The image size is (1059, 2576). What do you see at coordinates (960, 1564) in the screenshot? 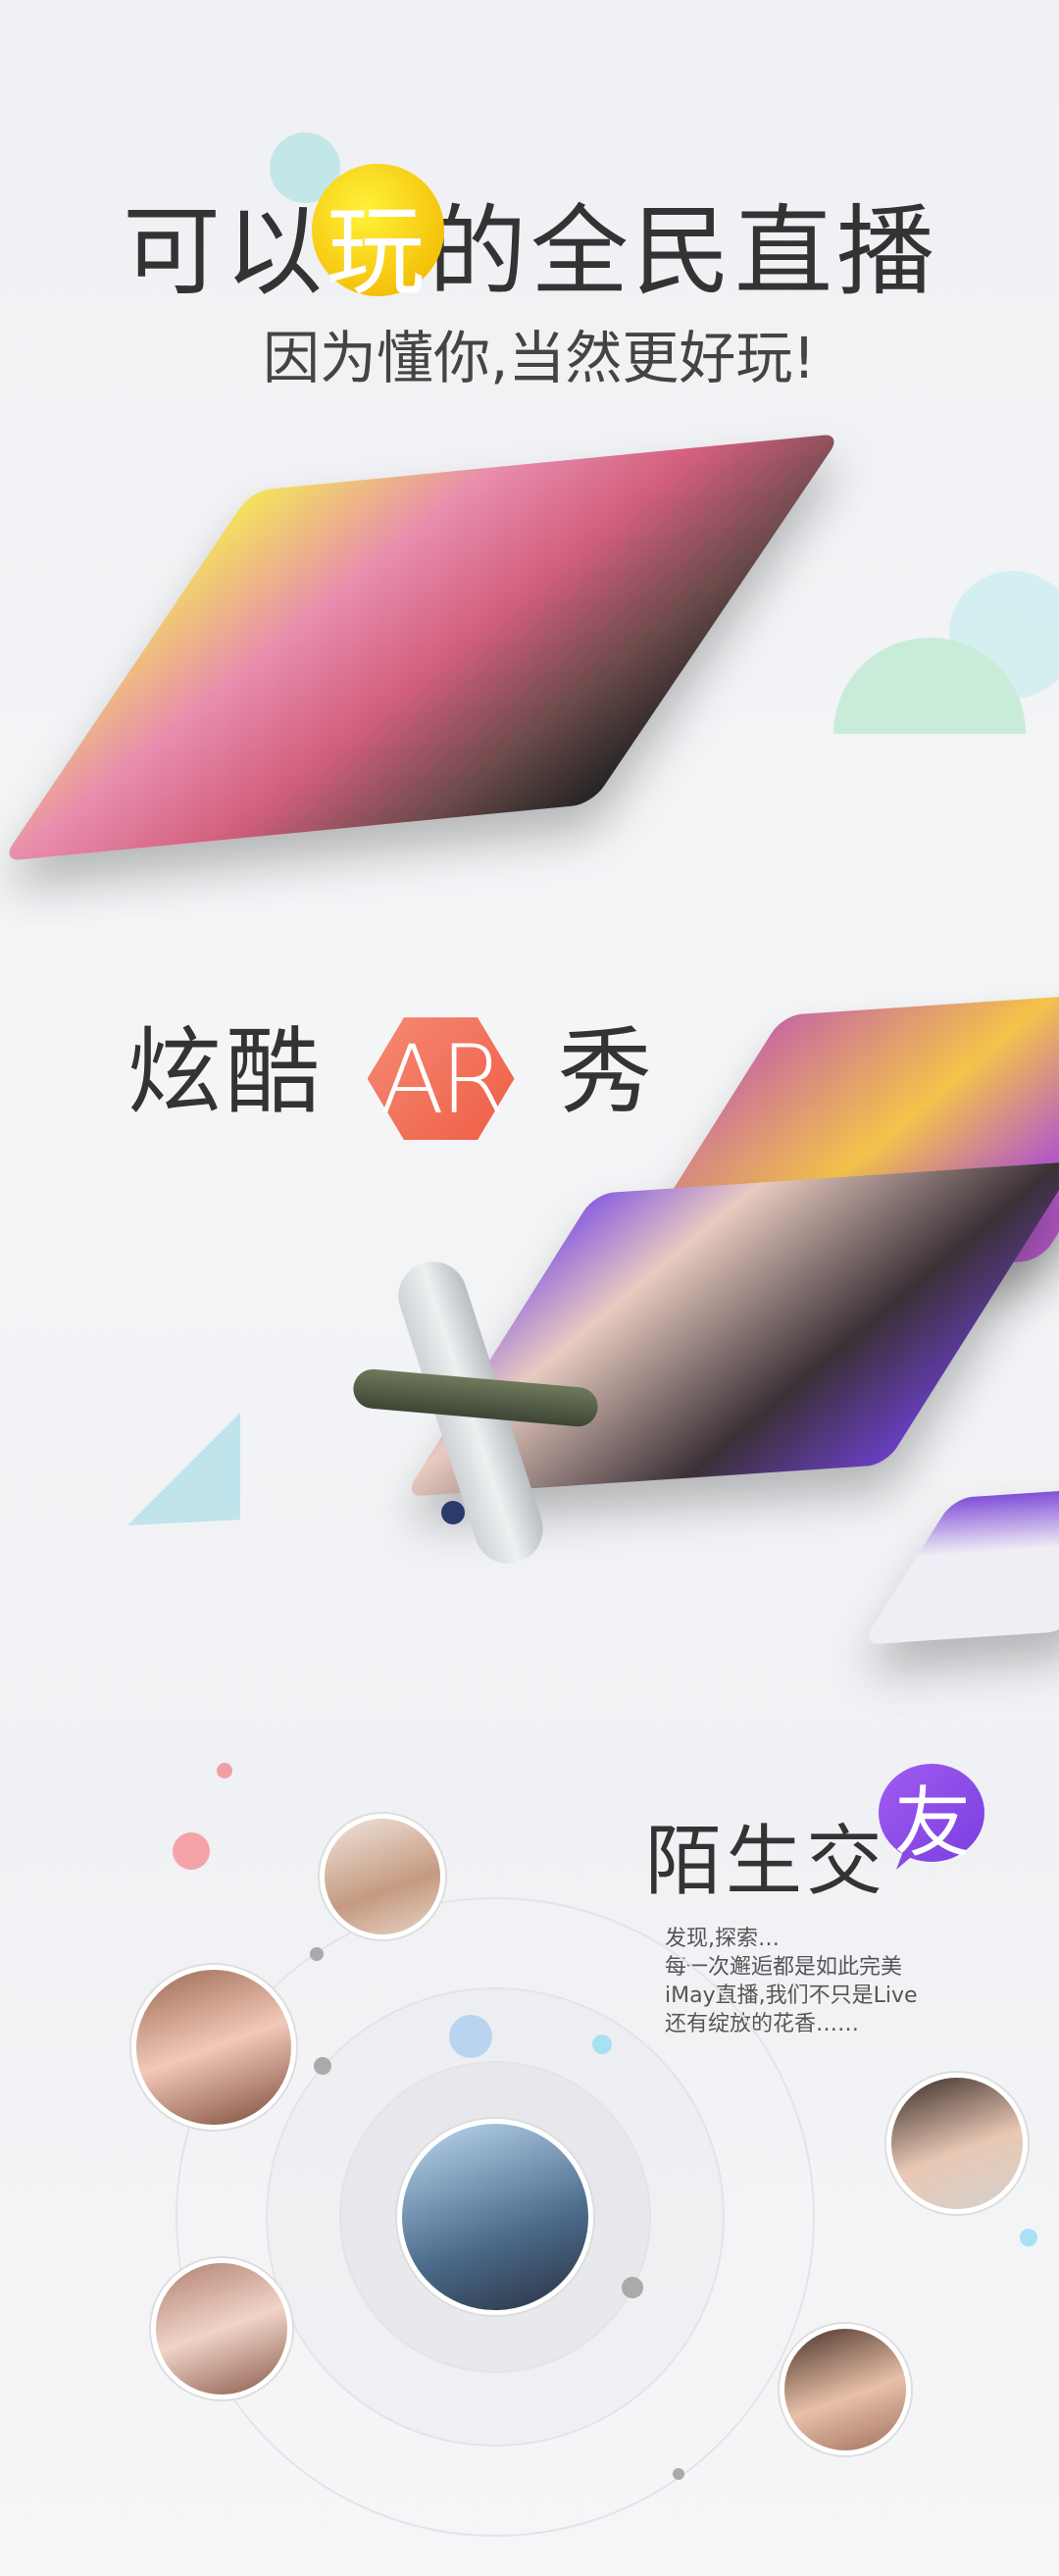
I see `ar-phone-screenshot-small` at bounding box center [960, 1564].